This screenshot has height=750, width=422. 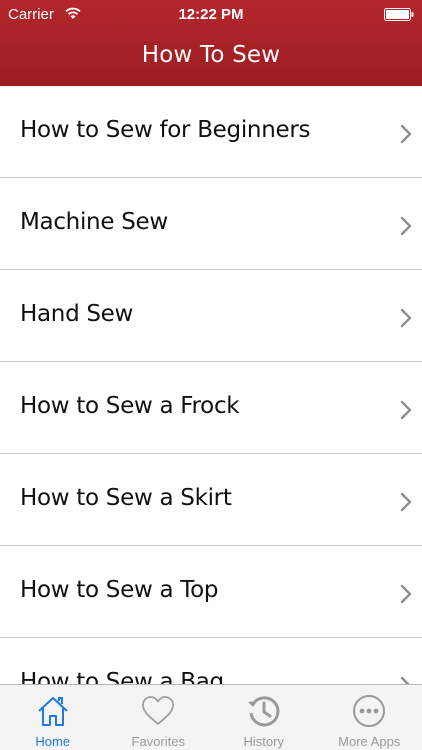 What do you see at coordinates (53, 741) in the screenshot?
I see `tab-label: Home` at bounding box center [53, 741].